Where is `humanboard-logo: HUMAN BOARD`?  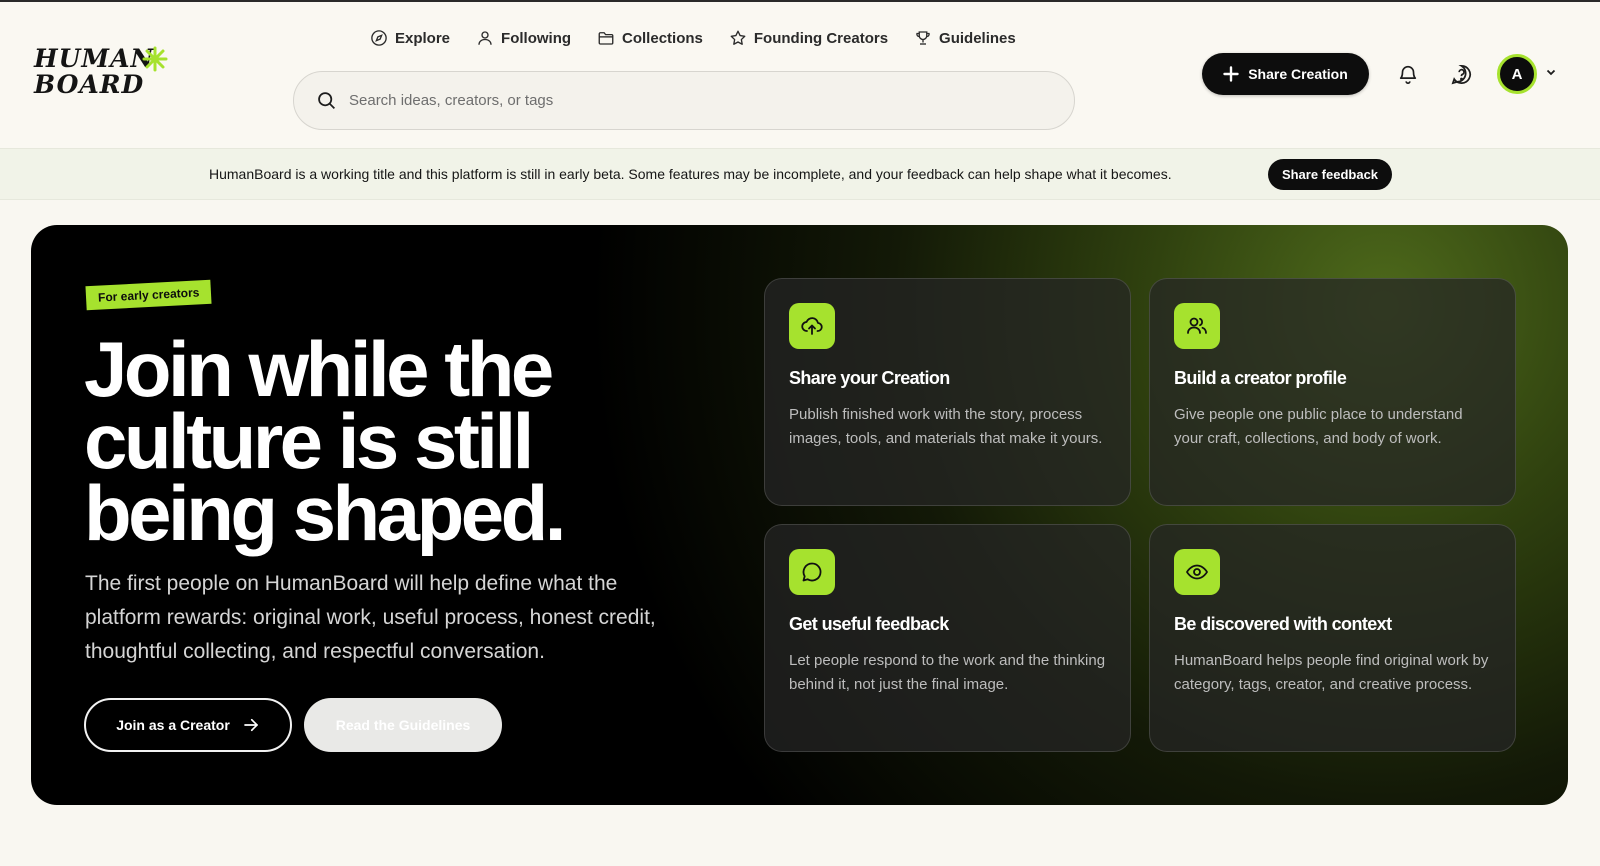 humanboard-logo: HUMAN BOARD is located at coordinates (104, 74).